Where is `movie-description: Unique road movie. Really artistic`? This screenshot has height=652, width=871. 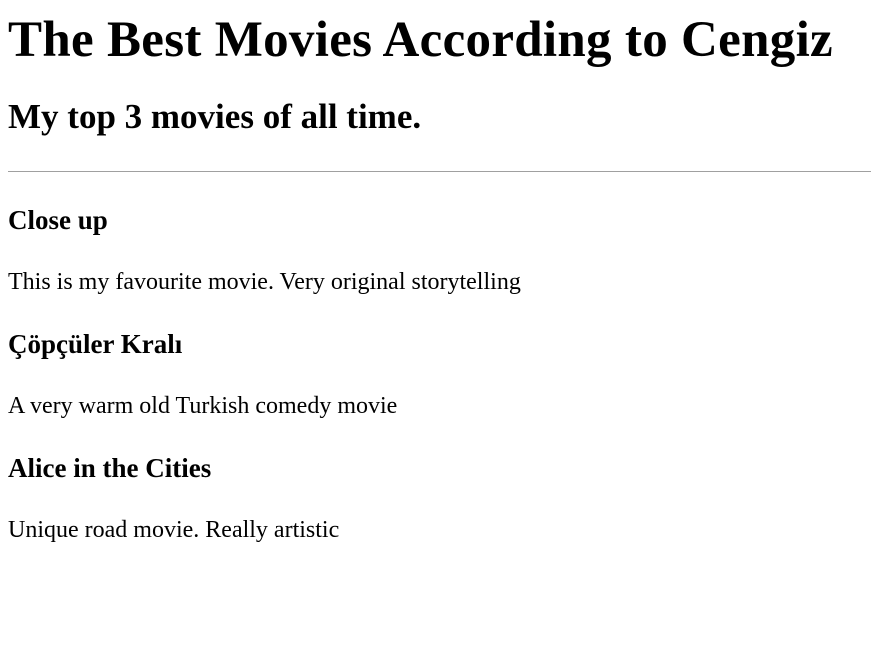
movie-description: Unique road movie. Really artistic is located at coordinates (174, 530).